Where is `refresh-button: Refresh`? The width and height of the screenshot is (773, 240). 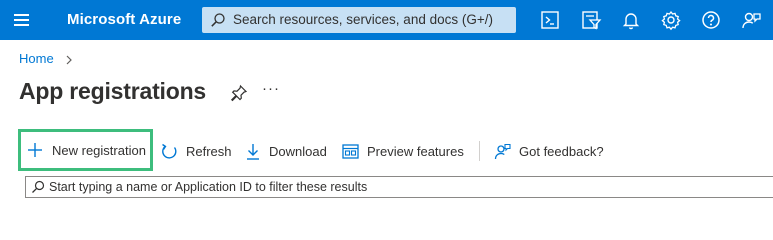
refresh-button: Refresh is located at coordinates (196, 151).